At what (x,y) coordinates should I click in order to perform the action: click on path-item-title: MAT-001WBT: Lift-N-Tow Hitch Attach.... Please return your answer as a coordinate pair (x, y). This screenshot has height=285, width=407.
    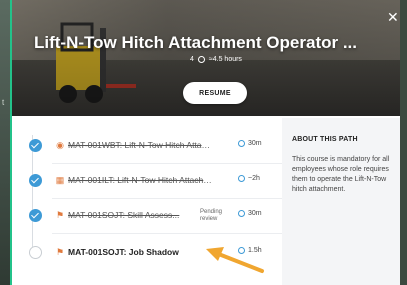
    Looking at the image, I should click on (141, 145).